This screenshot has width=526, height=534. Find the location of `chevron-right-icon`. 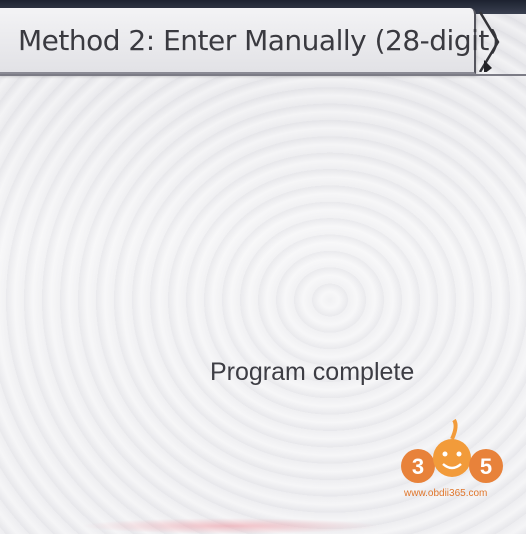

chevron-right-icon is located at coordinates (490, 40).